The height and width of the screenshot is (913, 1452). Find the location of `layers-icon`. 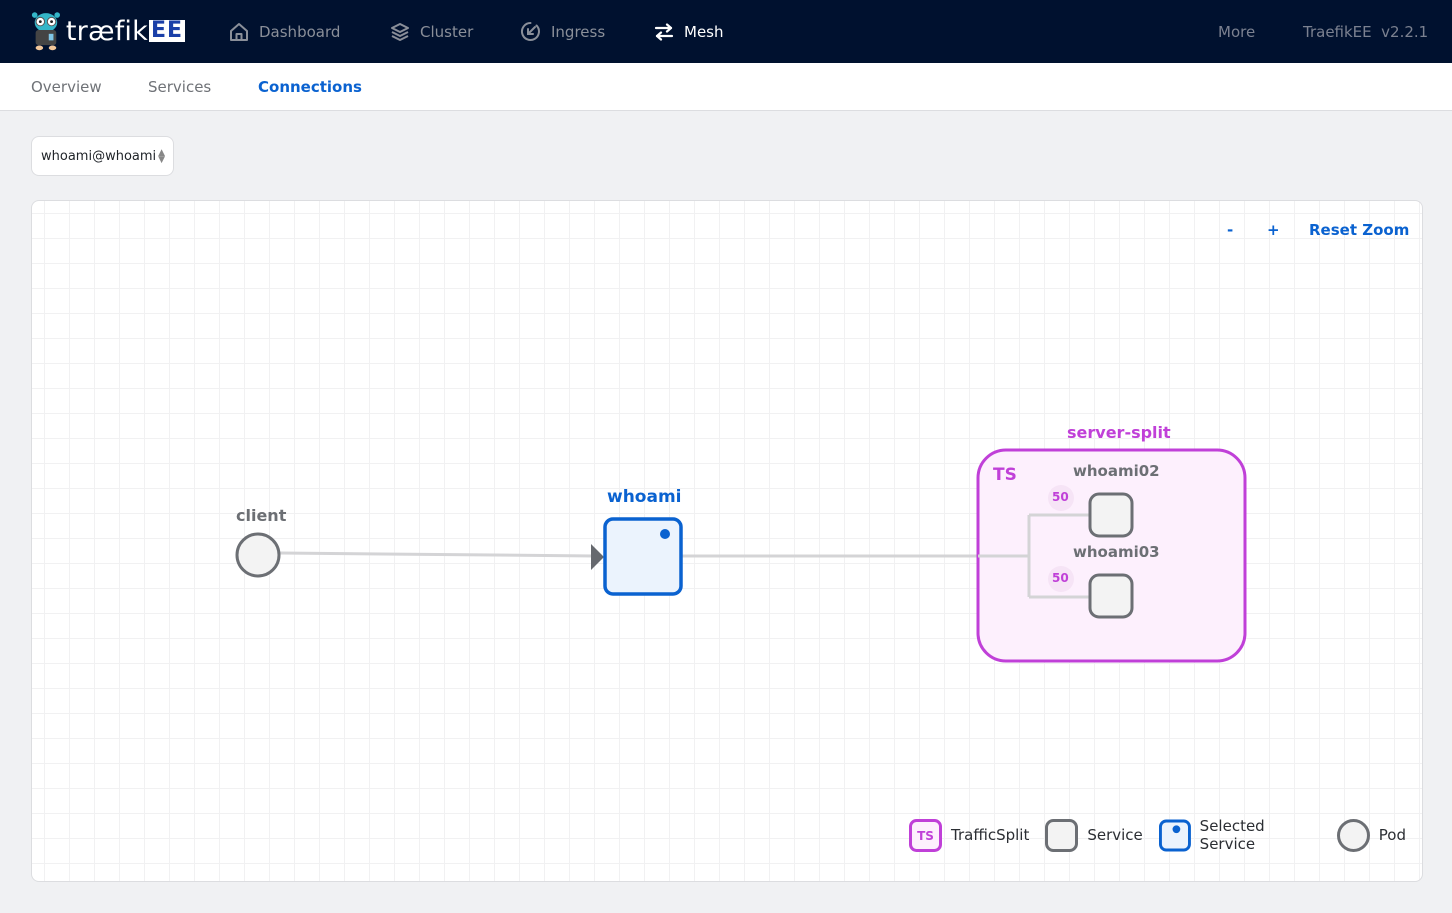

layers-icon is located at coordinates (400, 31).